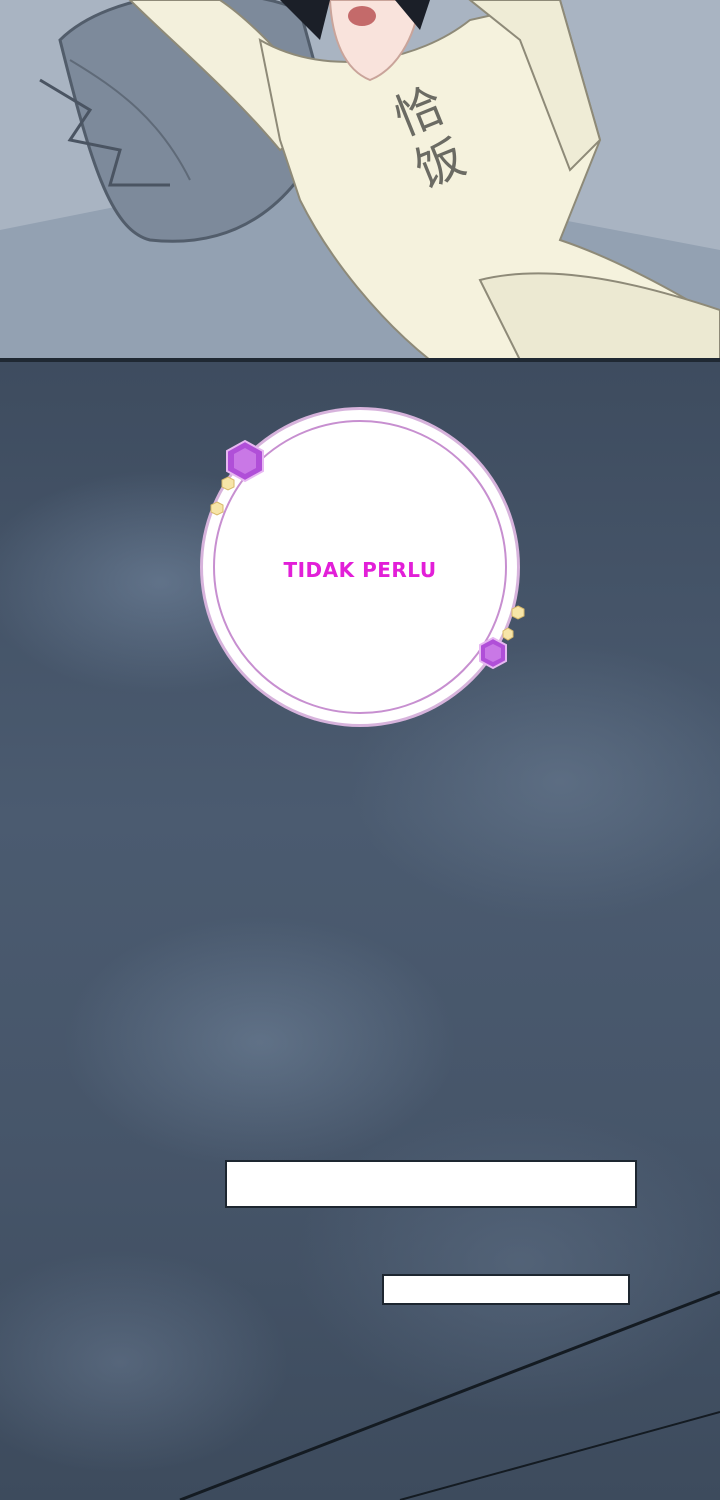  I want to click on yellow-dots-icon, so click(222, 496).